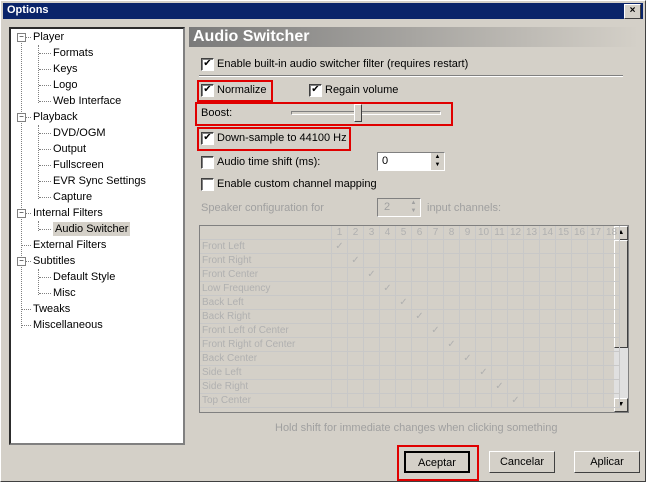 This screenshot has width=646, height=482. Describe the element at coordinates (55, 117) in the screenshot. I see `tree-item-playback: Playback` at that location.